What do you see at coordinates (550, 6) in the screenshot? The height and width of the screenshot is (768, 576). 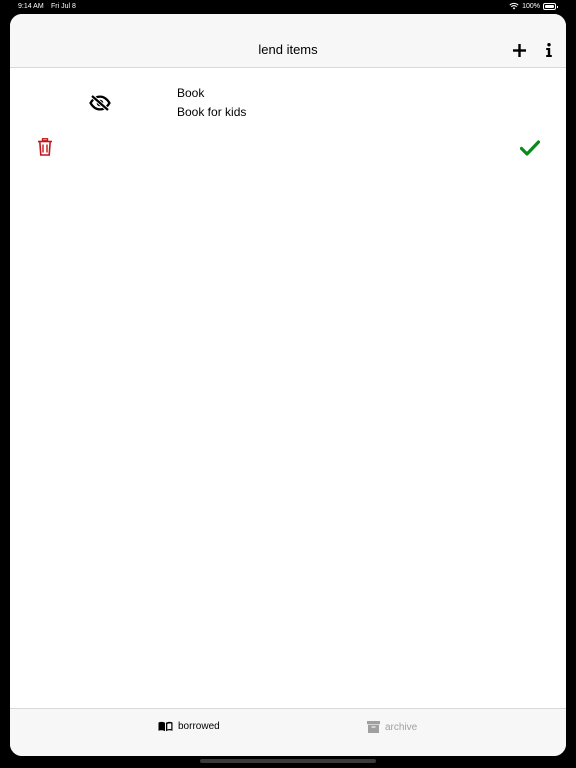 I see `battery-icon` at bounding box center [550, 6].